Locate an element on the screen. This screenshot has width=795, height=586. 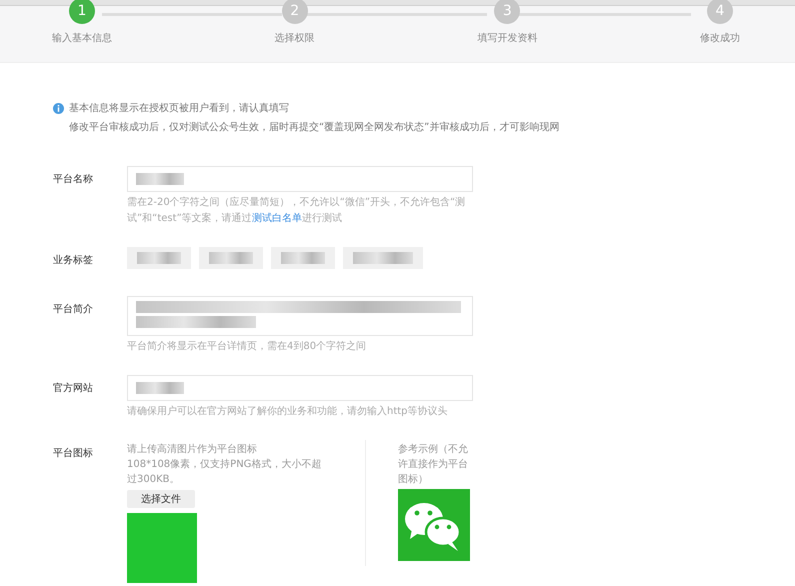
field-label: 平台名称 is located at coordinates (73, 179).